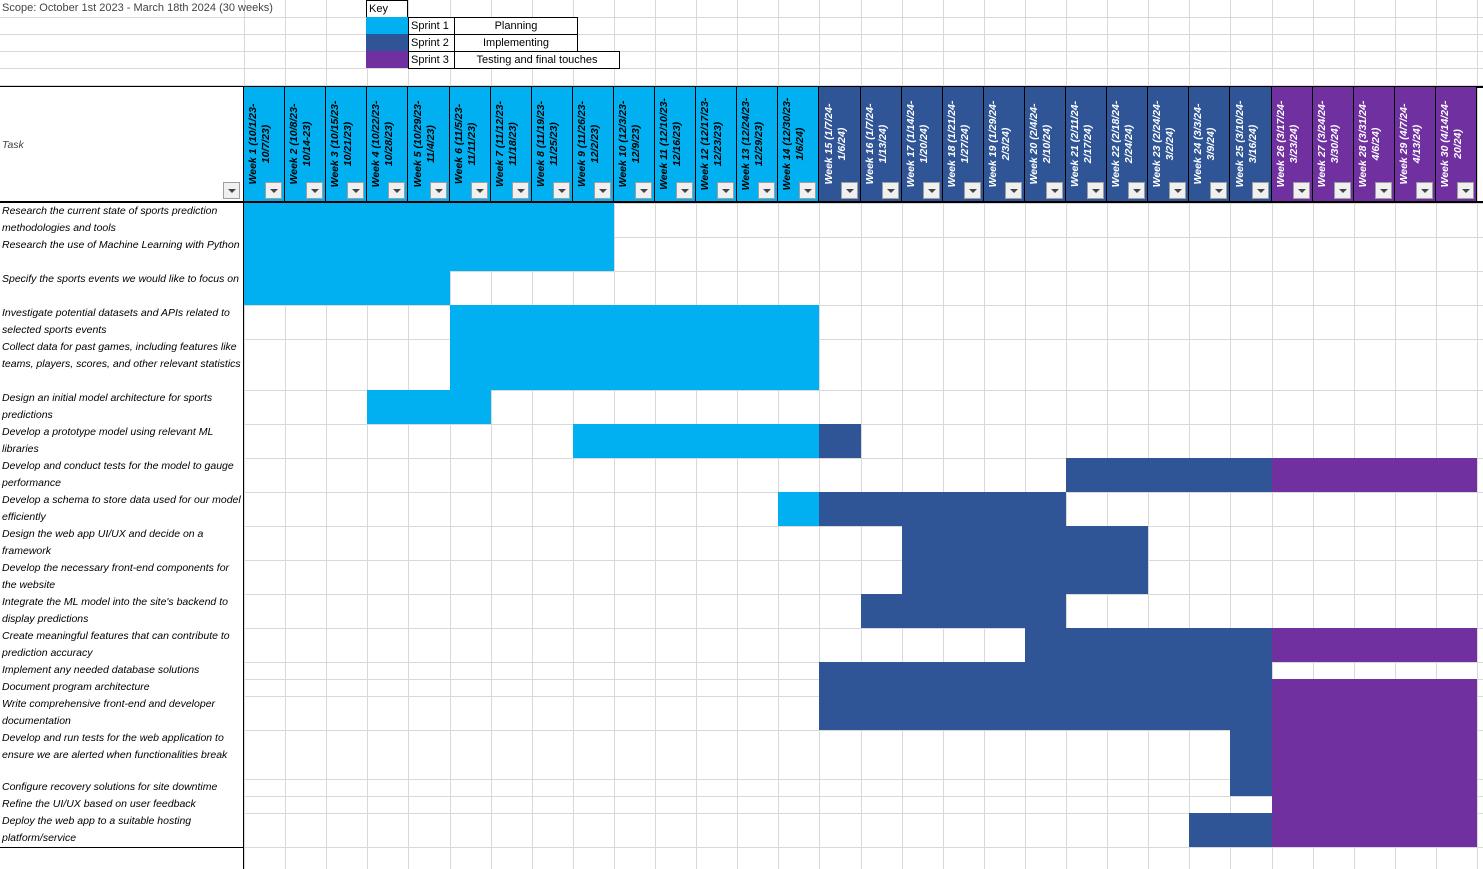  Describe the element at coordinates (1251, 144) in the screenshot. I see `week-header-25: Week 25 (3/10/24-3/16/24)` at that location.